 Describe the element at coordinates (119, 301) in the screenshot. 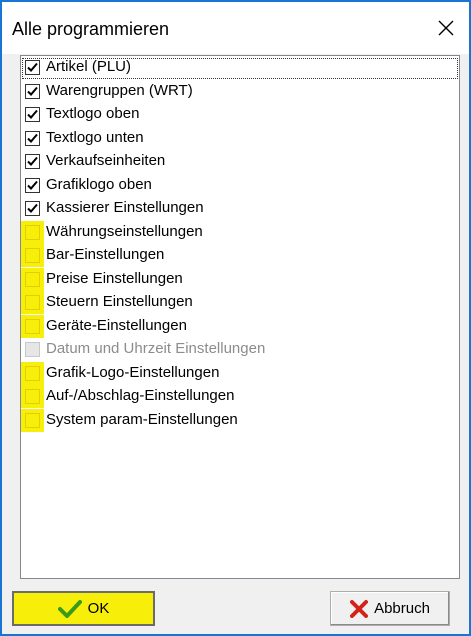

I see `checklist-item-label: Steuern Einstellungen` at that location.